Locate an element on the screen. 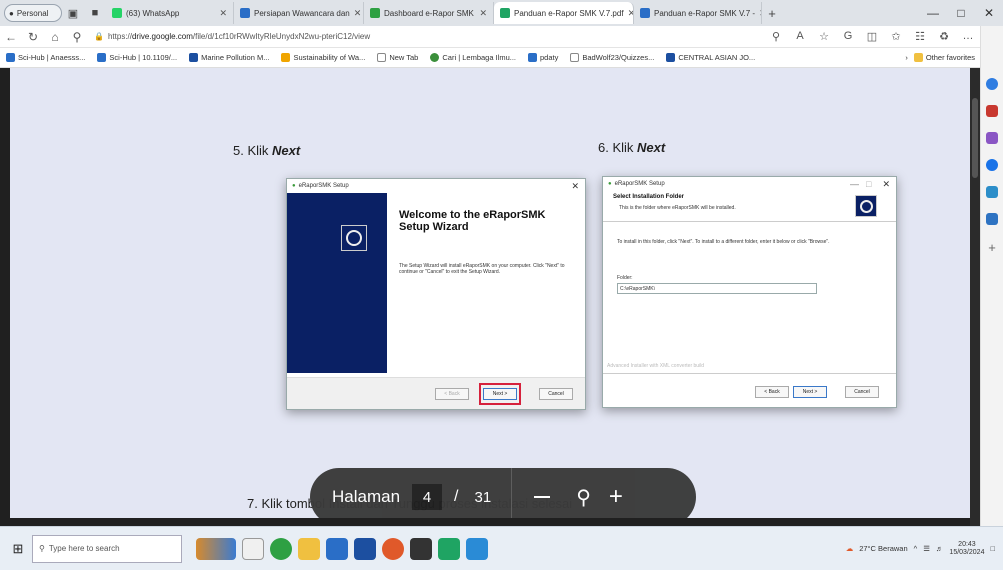 The image size is (1003, 570). bookmark-item: New Tab is located at coordinates (397, 57).